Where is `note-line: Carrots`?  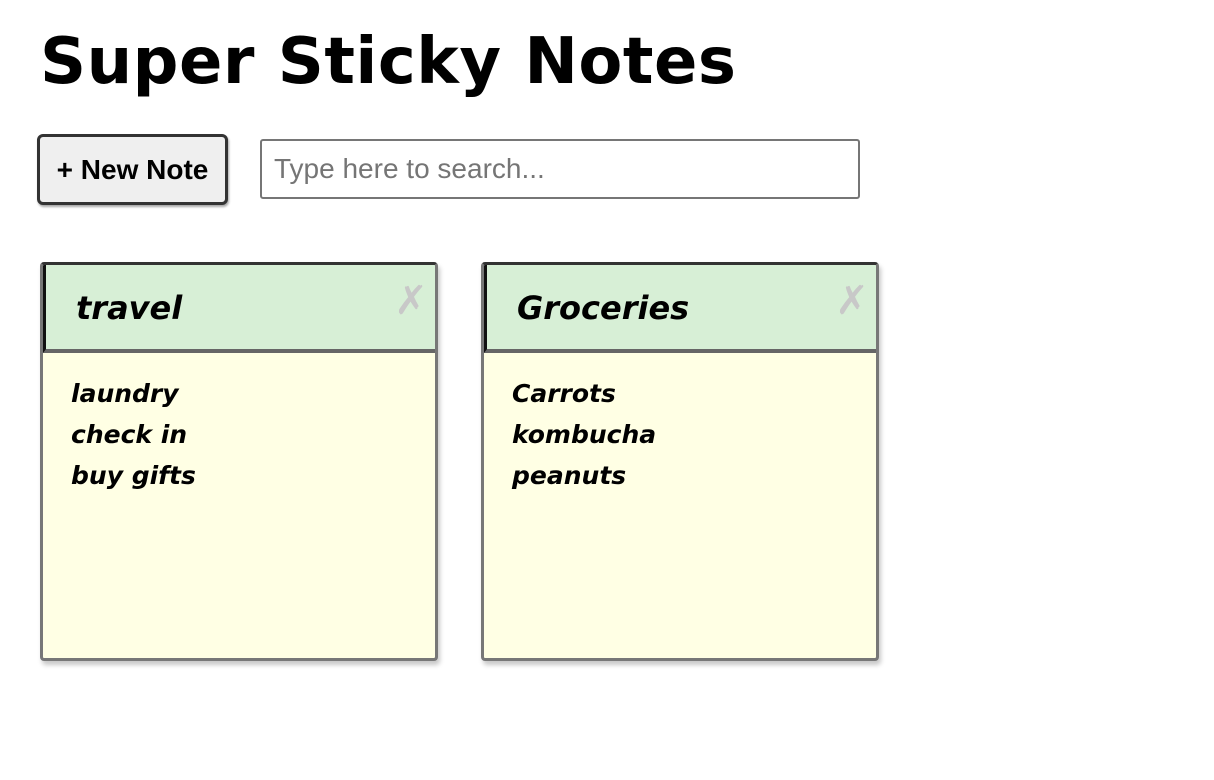
note-line: Carrots is located at coordinates (564, 393).